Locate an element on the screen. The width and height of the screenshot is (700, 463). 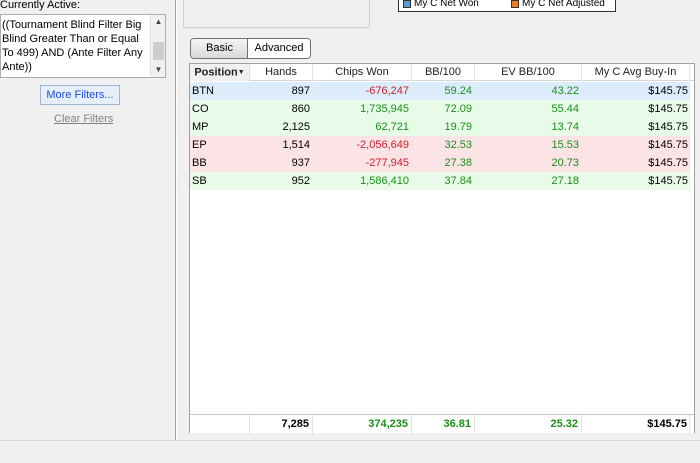
table-row: SB 952 1,586,410 37.84 27.18 $145.75 is located at coordinates (440, 181).